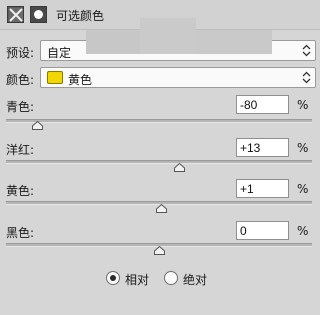 The height and width of the screenshot is (315, 320). I want to click on slider-label: 黑色:, so click(20, 233).